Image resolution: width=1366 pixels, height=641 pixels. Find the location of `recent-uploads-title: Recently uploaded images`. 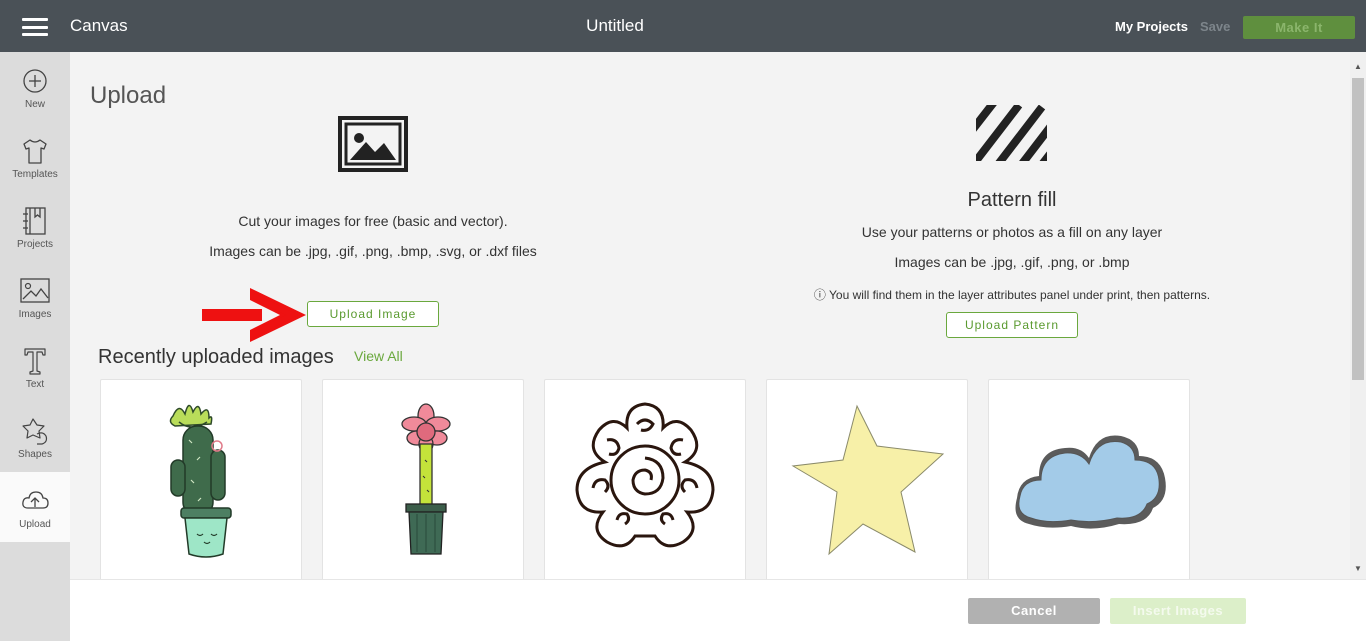

recent-uploads-title: Recently uploaded images is located at coordinates (216, 357).